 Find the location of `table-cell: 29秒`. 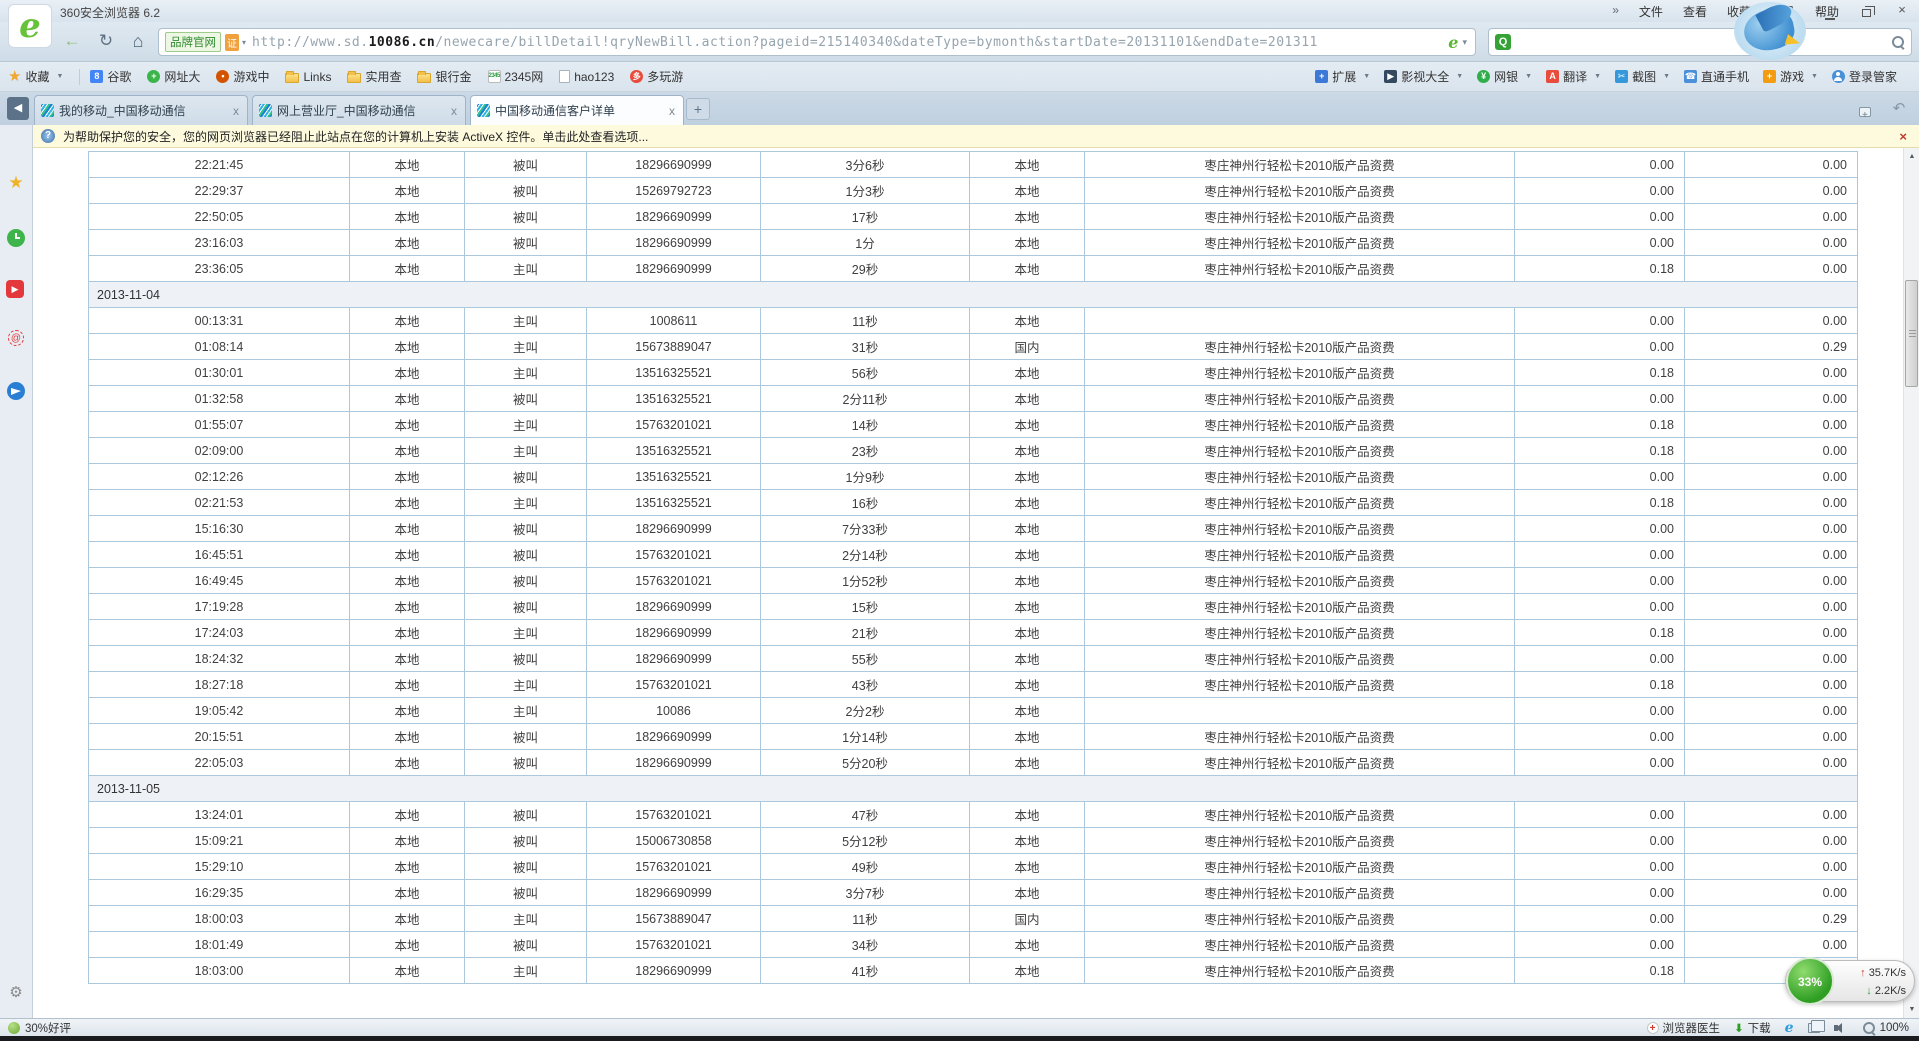

table-cell: 29秒 is located at coordinates (865, 268).